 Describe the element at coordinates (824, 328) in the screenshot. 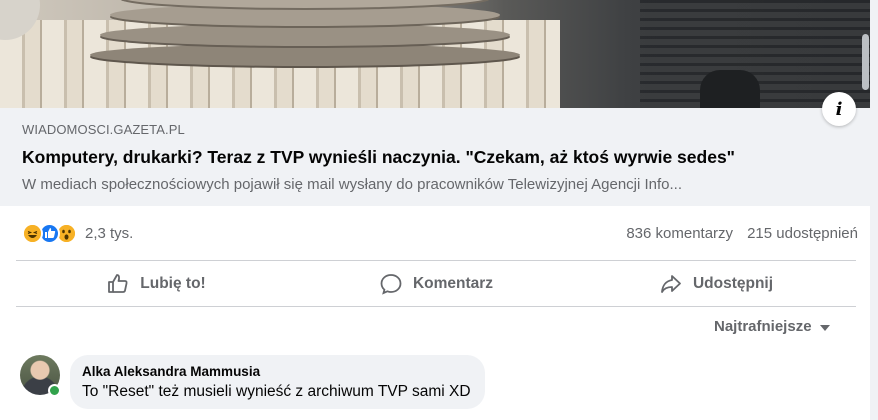

I see `caret-down-icon` at that location.